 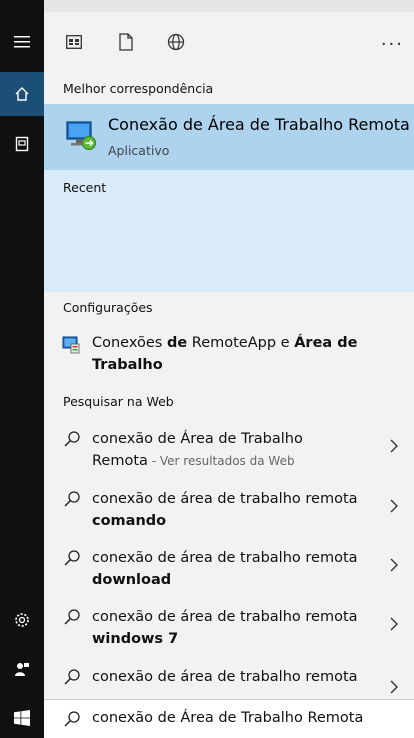 I want to click on filter-apps-button, so click(x=74, y=42).